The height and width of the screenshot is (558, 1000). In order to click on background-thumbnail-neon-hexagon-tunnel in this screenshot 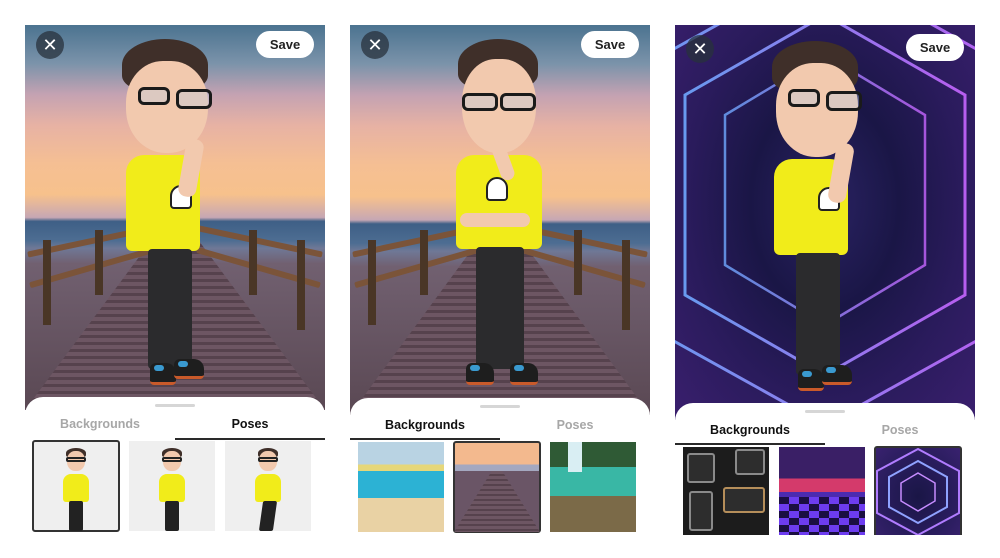, I will do `click(918, 490)`.